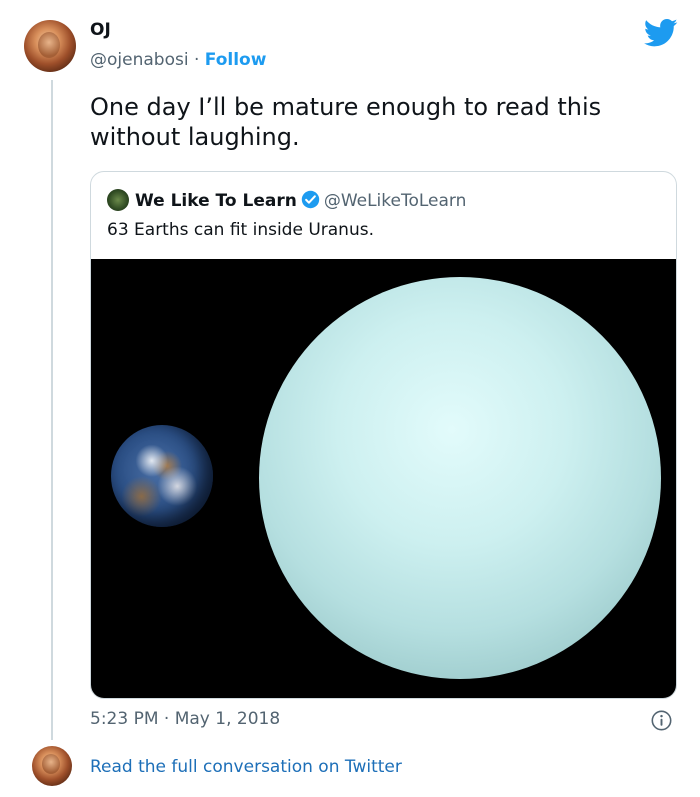 Image resolution: width=700 pixels, height=797 pixels. What do you see at coordinates (661, 720) in the screenshot?
I see `info-icon` at bounding box center [661, 720].